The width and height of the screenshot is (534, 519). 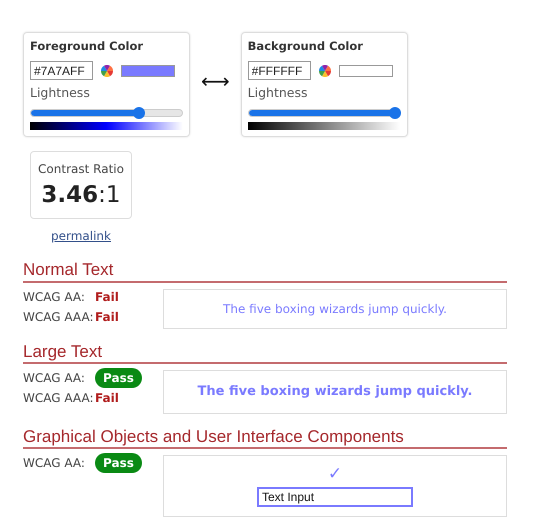 I want to click on section-heading: Large Text, so click(x=265, y=352).